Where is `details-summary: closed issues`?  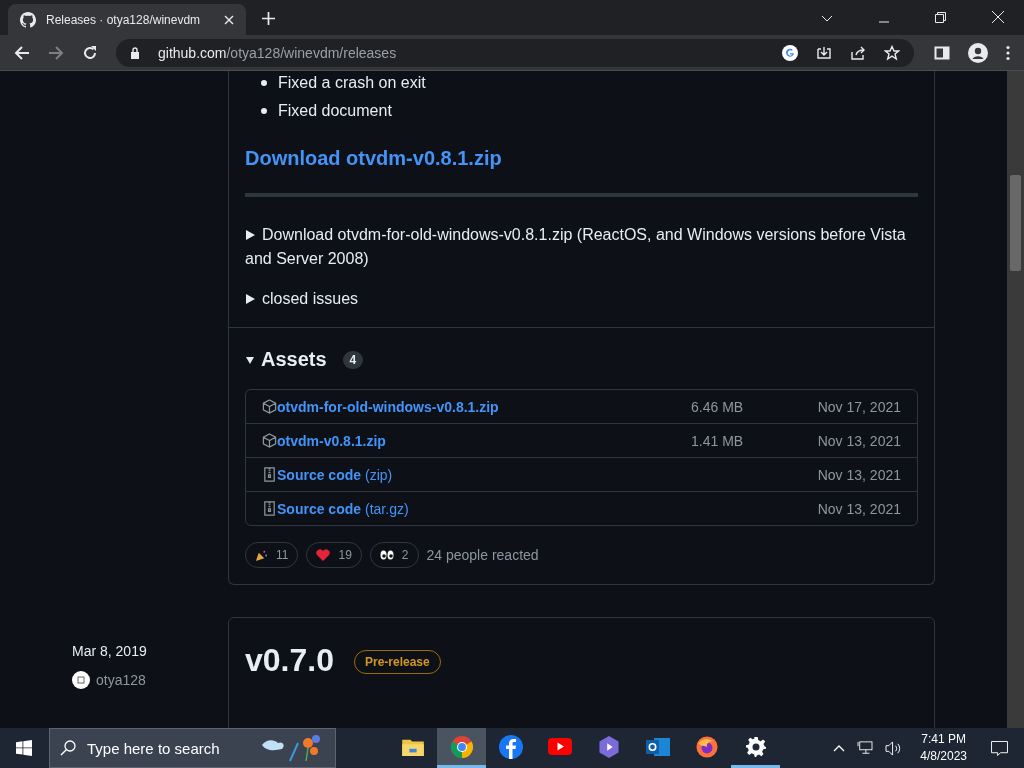 details-summary: closed issues is located at coordinates (581, 299).